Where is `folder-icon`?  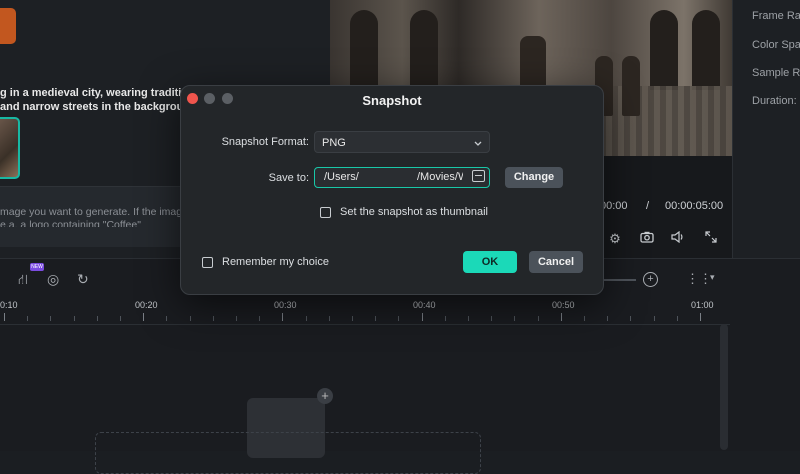
folder-icon is located at coordinates (478, 176).